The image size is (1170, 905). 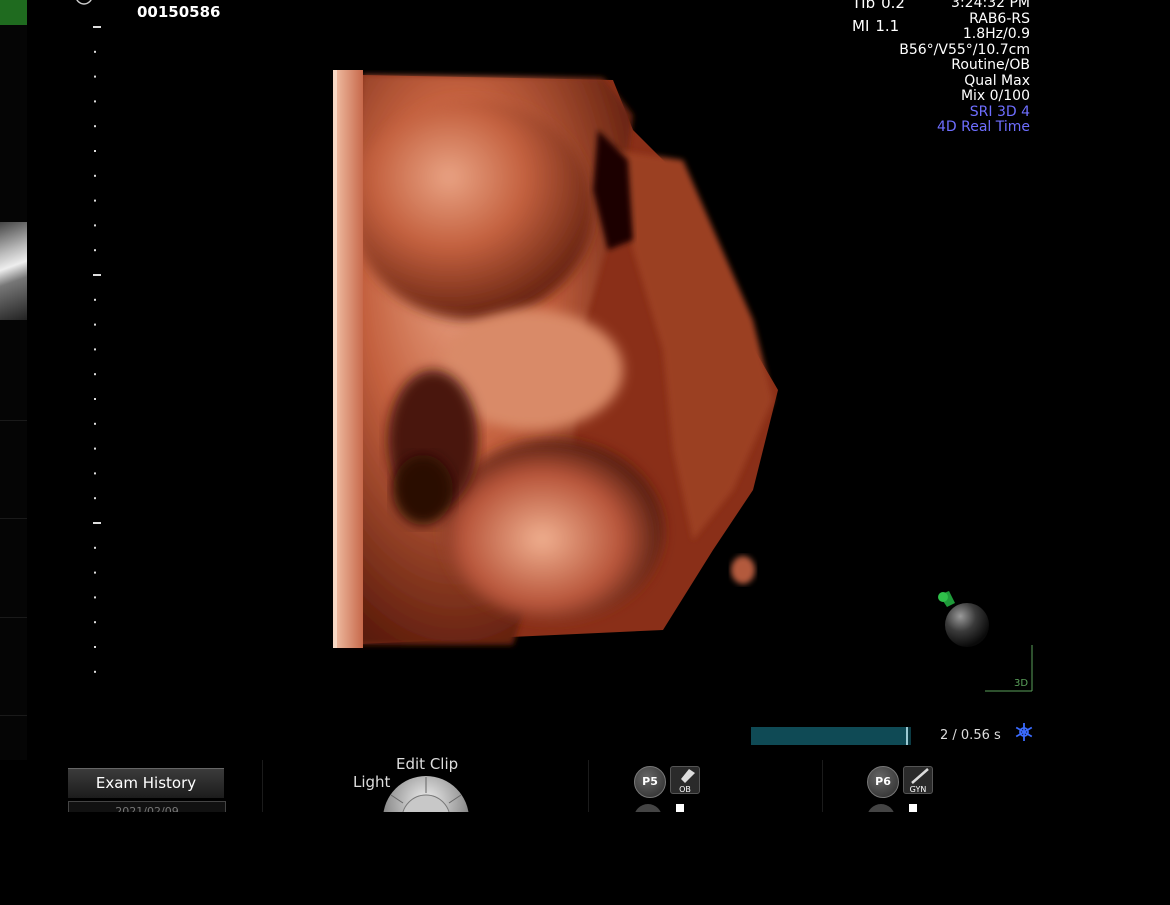 What do you see at coordinates (964, 49) in the screenshot?
I see `scan-param-line: B56°/V55°/10.7cm` at bounding box center [964, 49].